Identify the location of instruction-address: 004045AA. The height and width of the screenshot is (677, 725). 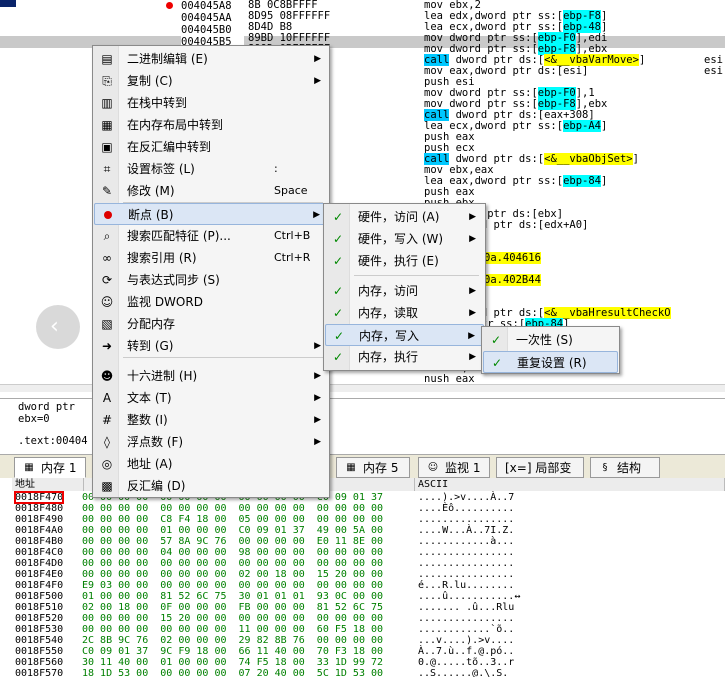
(212, 18).